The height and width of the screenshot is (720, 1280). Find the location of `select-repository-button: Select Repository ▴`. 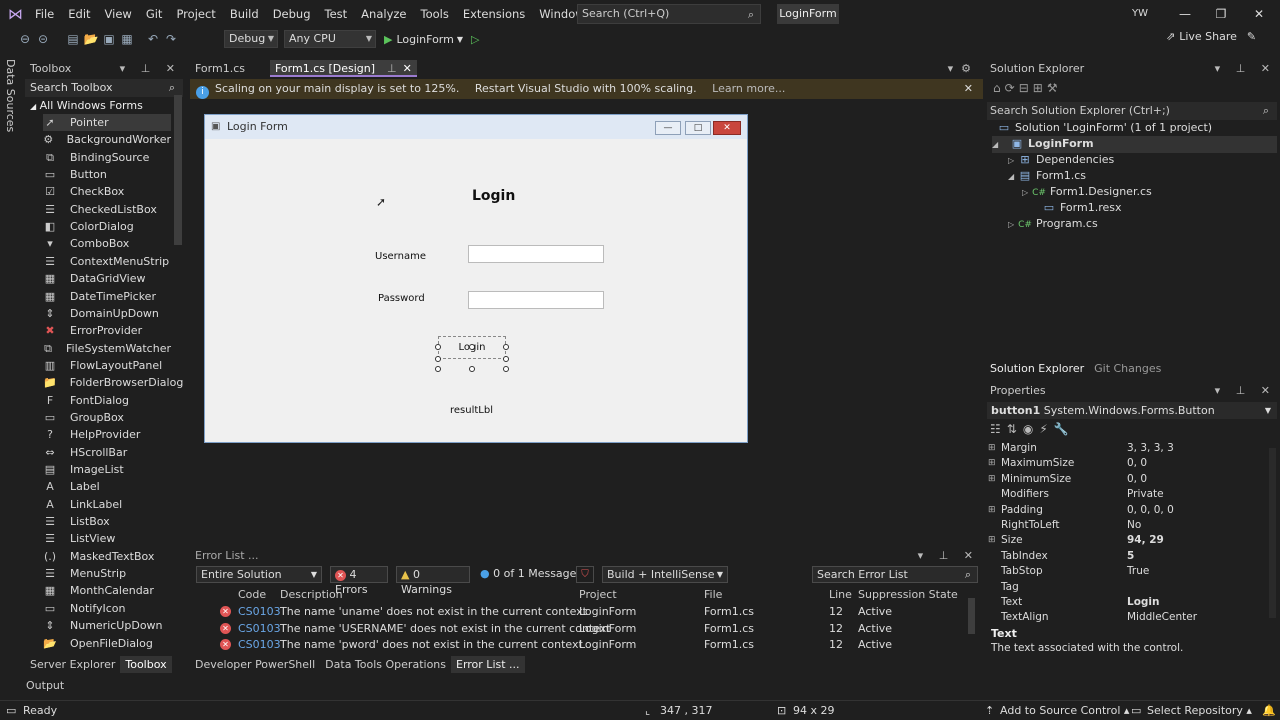

select-repository-button: Select Repository ▴ is located at coordinates (1199, 710).